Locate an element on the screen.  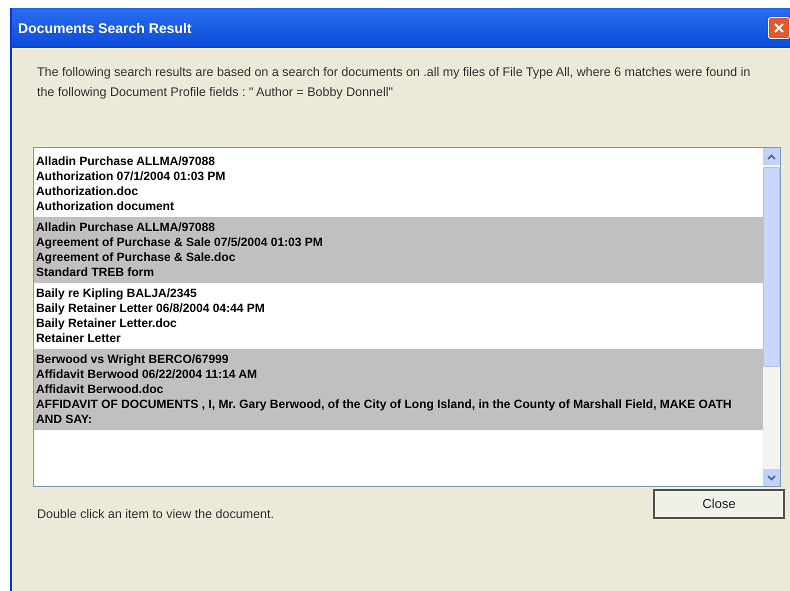
result-line: Baily Retainer Letter 06/8/2004 04:44 PM is located at coordinates (151, 308).